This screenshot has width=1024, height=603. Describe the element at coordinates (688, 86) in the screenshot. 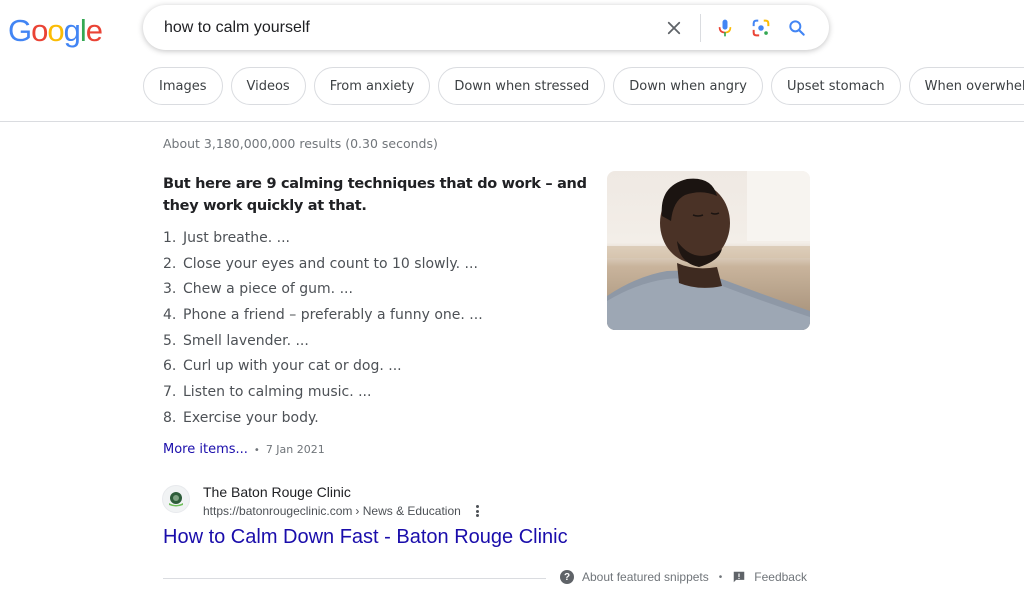

I see `chip-down-when-angry: Down when angry` at that location.